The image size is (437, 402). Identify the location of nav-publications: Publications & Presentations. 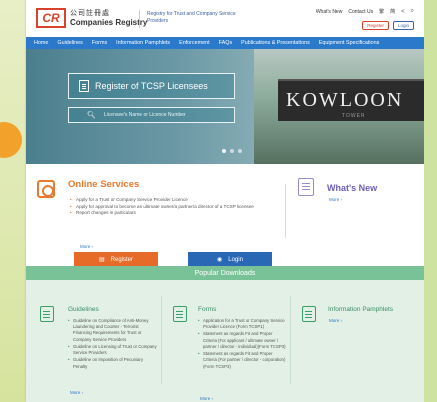
(275, 43).